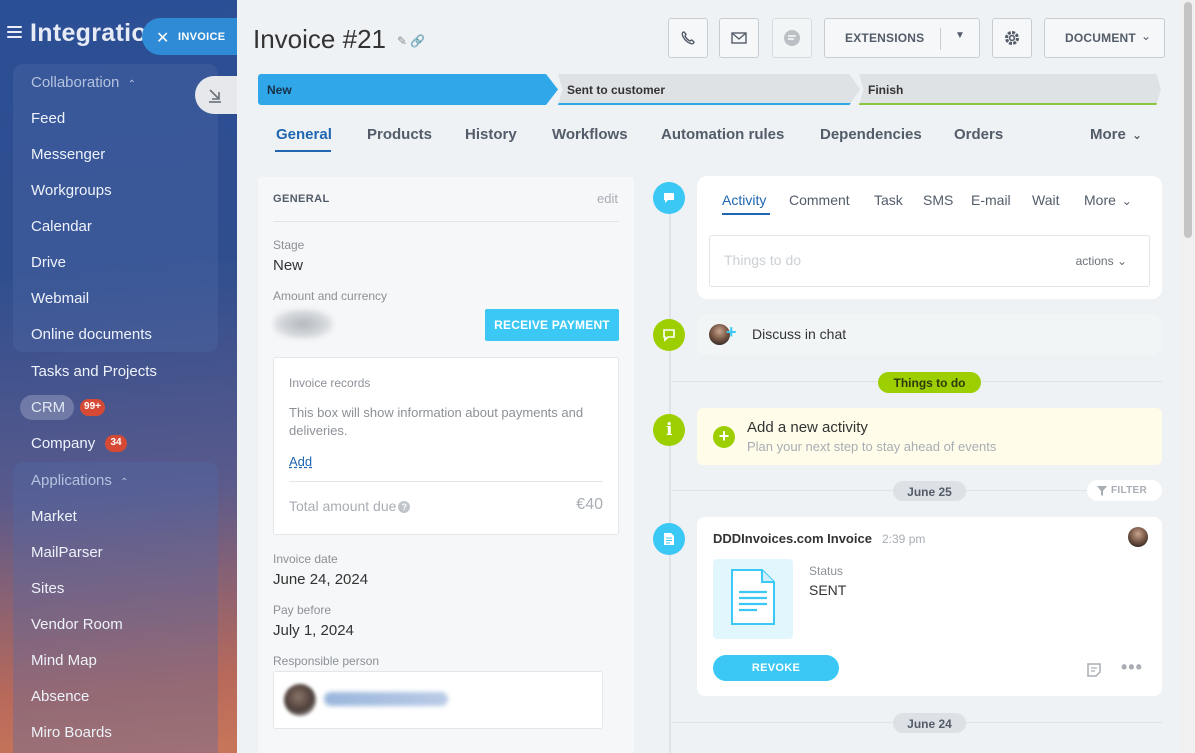 This screenshot has width=1195, height=753. What do you see at coordinates (115, 208) in the screenshot?
I see `collaboration-group: Collaboration ⌃` at bounding box center [115, 208].